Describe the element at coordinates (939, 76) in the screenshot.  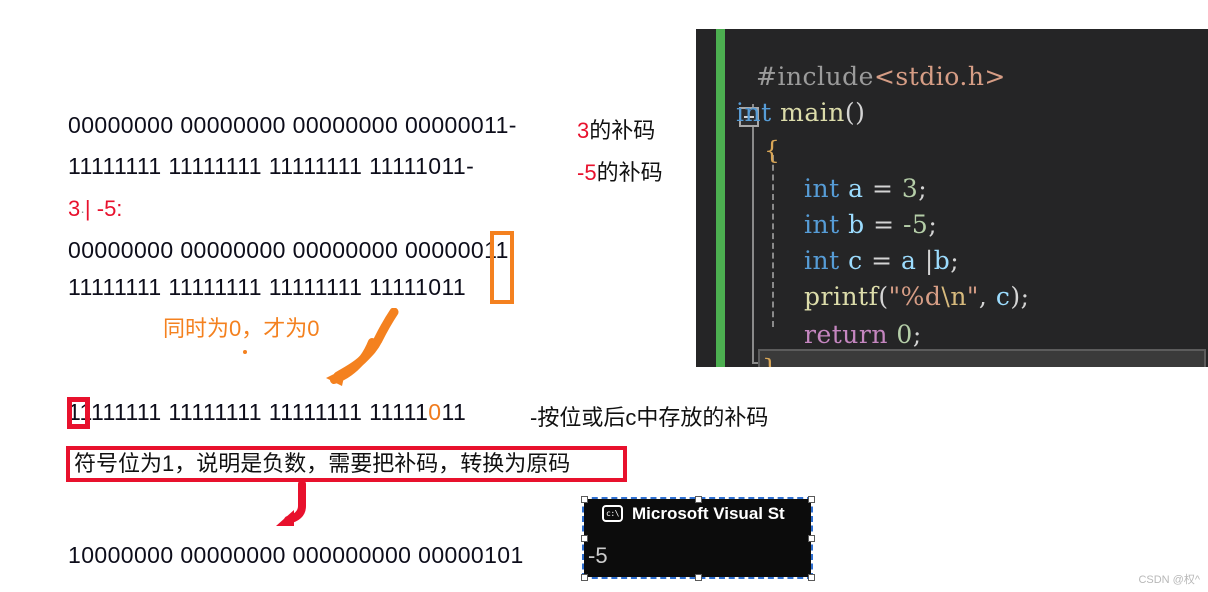
I see `code-token: <stdio.h>` at that location.